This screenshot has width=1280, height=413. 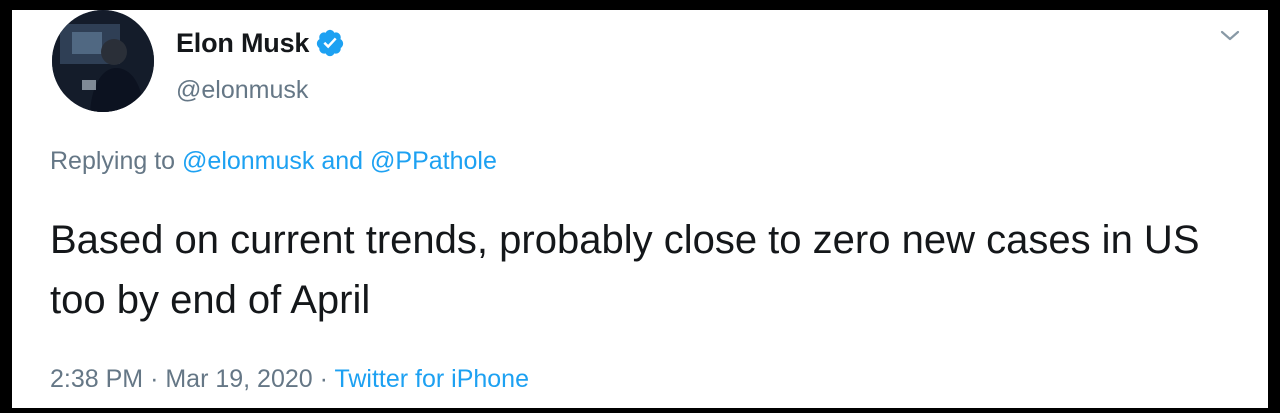 I want to click on mention-link-2: @PPathole, so click(x=433, y=161).